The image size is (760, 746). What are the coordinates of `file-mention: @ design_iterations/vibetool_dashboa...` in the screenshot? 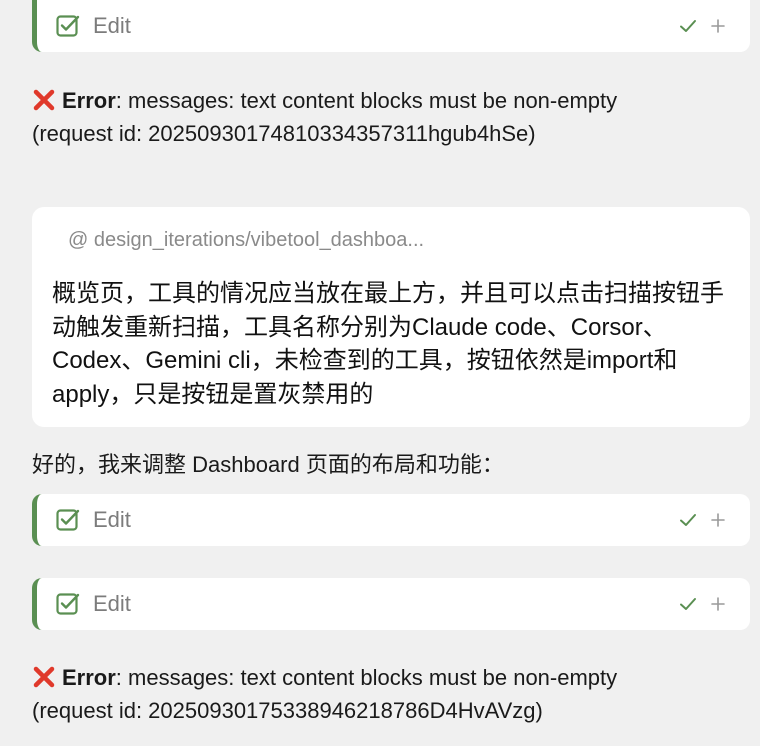 It's located at (246, 240).